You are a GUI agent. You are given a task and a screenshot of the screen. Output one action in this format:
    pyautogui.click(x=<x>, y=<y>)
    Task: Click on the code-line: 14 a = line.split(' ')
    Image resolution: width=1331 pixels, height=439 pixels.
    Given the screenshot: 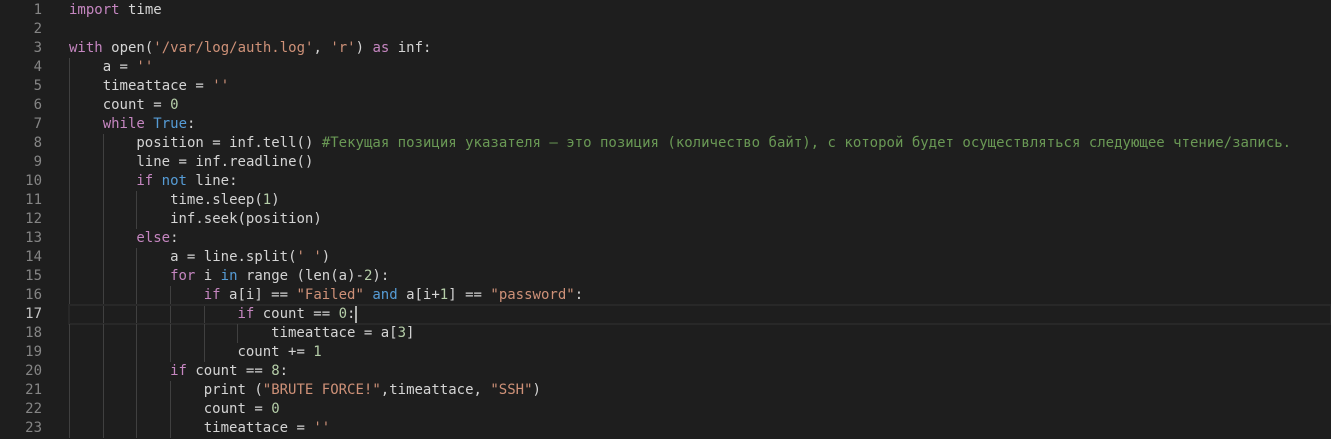 What is the action you would take?
    pyautogui.click(x=665, y=257)
    